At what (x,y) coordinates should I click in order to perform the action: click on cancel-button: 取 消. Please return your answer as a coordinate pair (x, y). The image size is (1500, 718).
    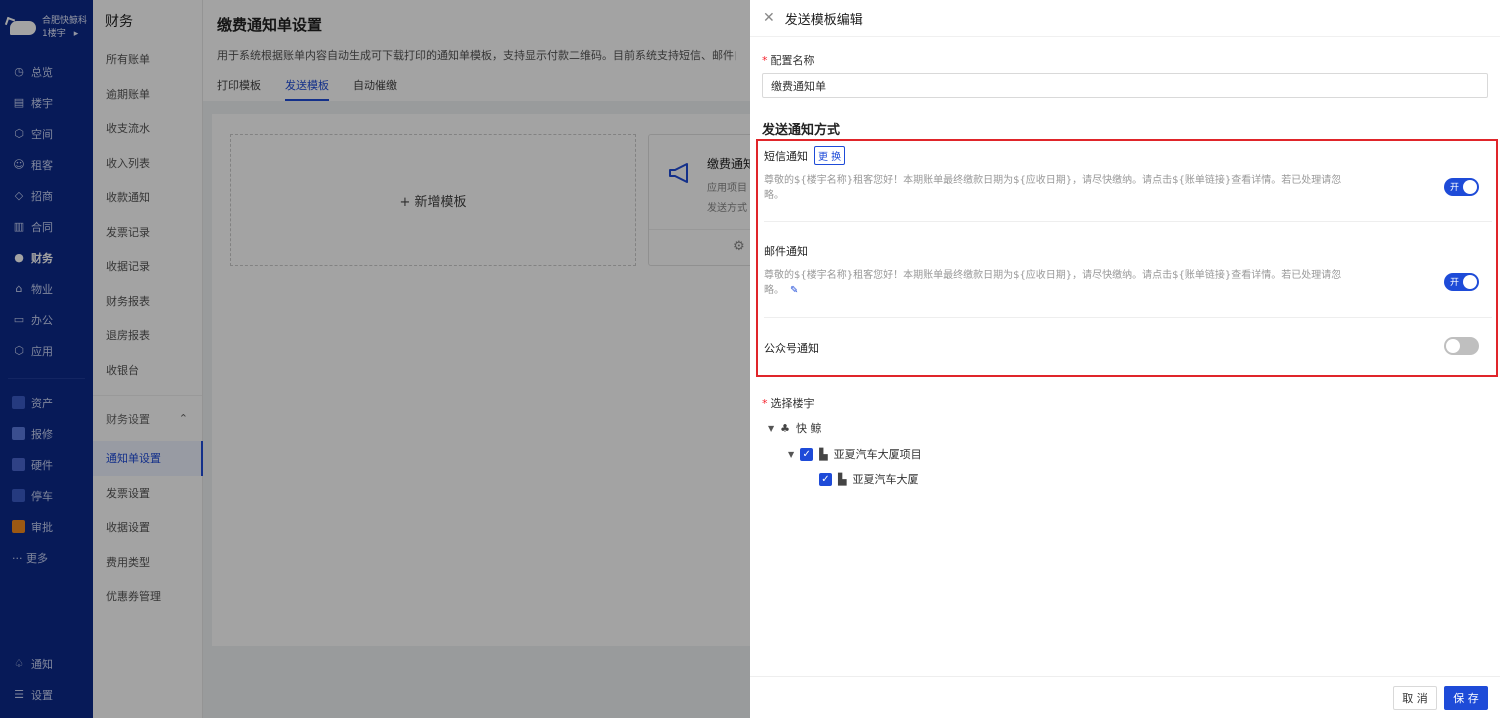
    Looking at the image, I should click on (1415, 698).